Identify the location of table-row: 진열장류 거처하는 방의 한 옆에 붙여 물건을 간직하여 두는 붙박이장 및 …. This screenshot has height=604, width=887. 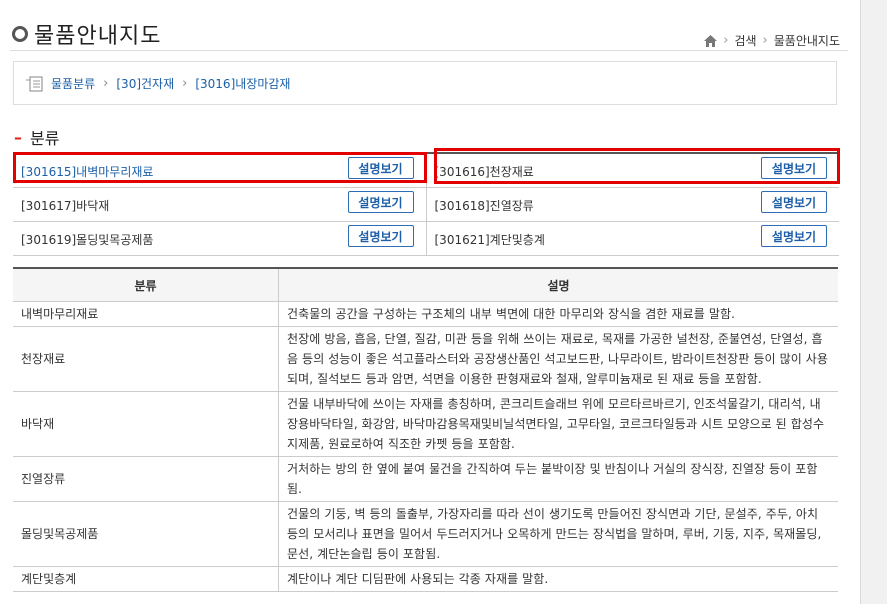
(425, 479).